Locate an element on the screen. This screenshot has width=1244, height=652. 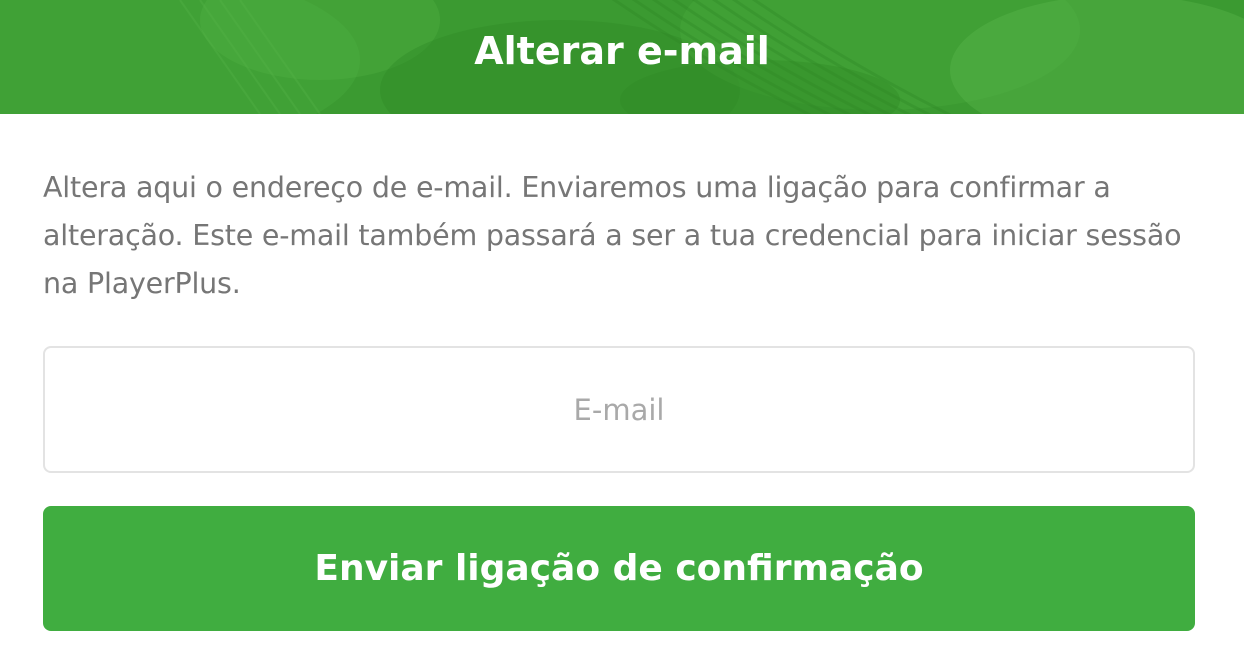
page-title: Alterar e-mail is located at coordinates (622, 51).